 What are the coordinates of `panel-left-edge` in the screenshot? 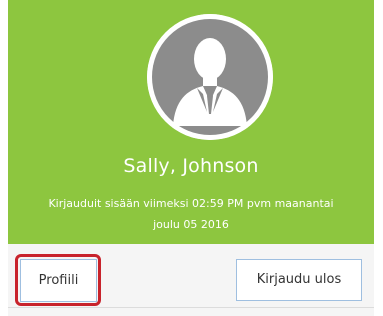 It's located at (4, 158).